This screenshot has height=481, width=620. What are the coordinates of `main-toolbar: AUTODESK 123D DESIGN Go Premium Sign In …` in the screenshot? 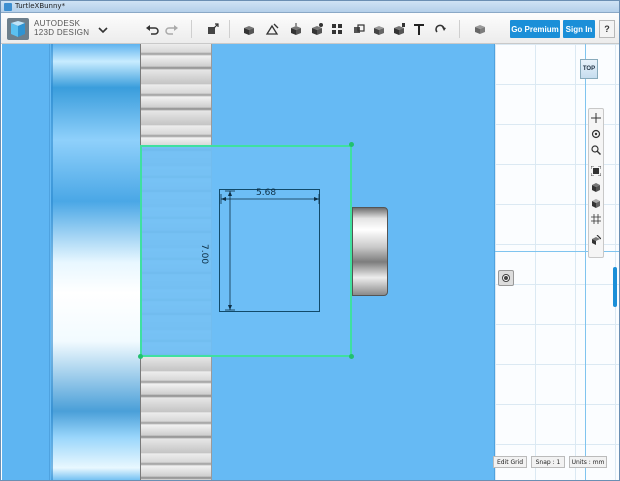 It's located at (310, 28).